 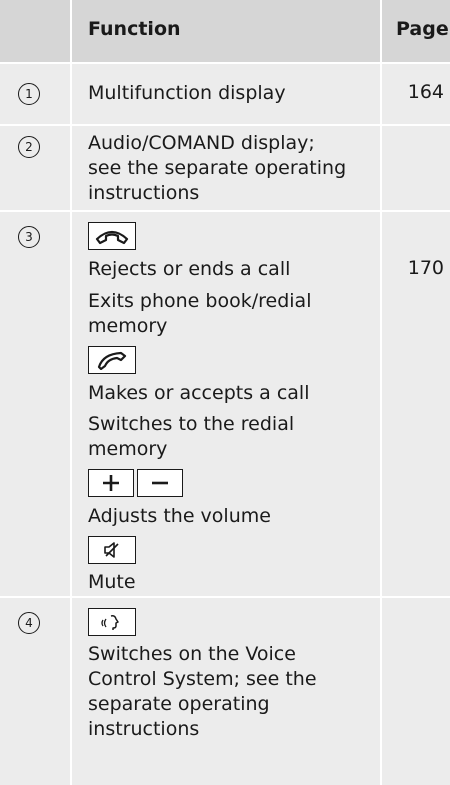 What do you see at coordinates (225, 31) in the screenshot?
I see `table-header: Function Page` at bounding box center [225, 31].